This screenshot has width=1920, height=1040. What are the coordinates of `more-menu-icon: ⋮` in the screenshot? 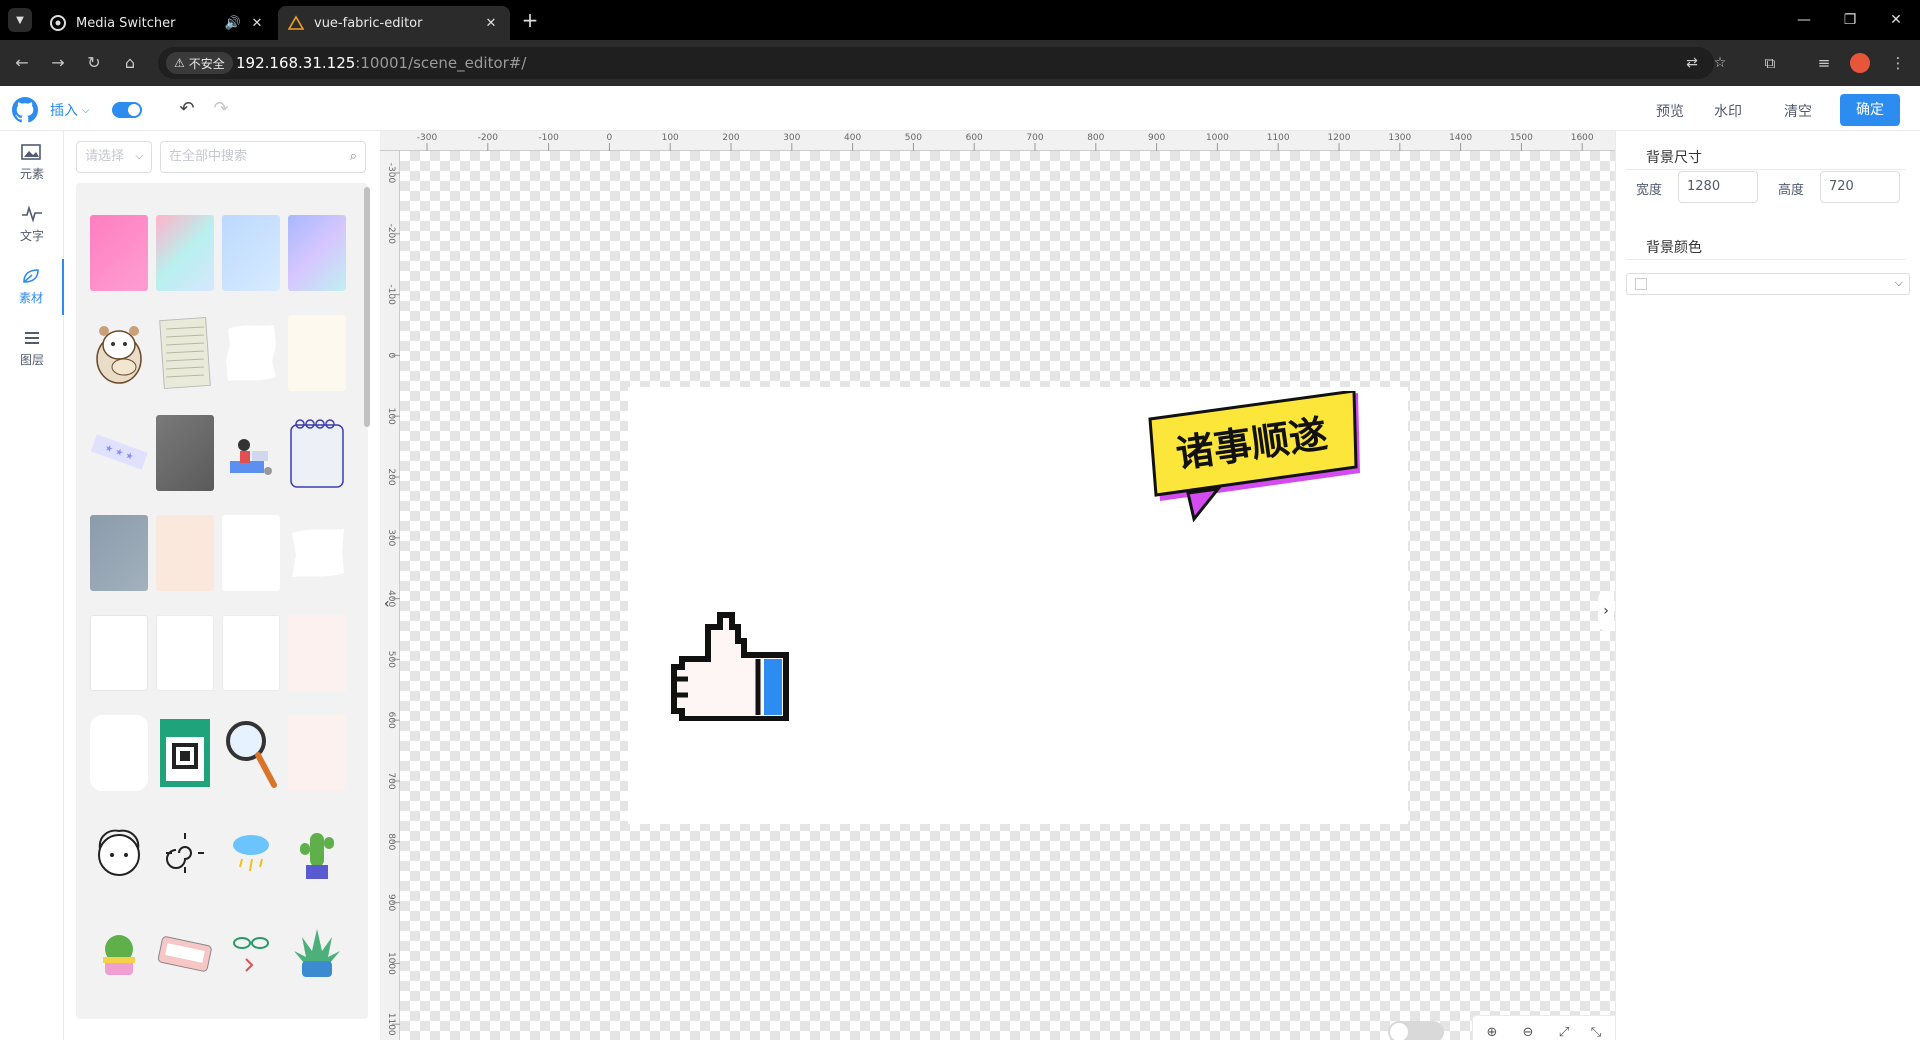 It's located at (1898, 63).